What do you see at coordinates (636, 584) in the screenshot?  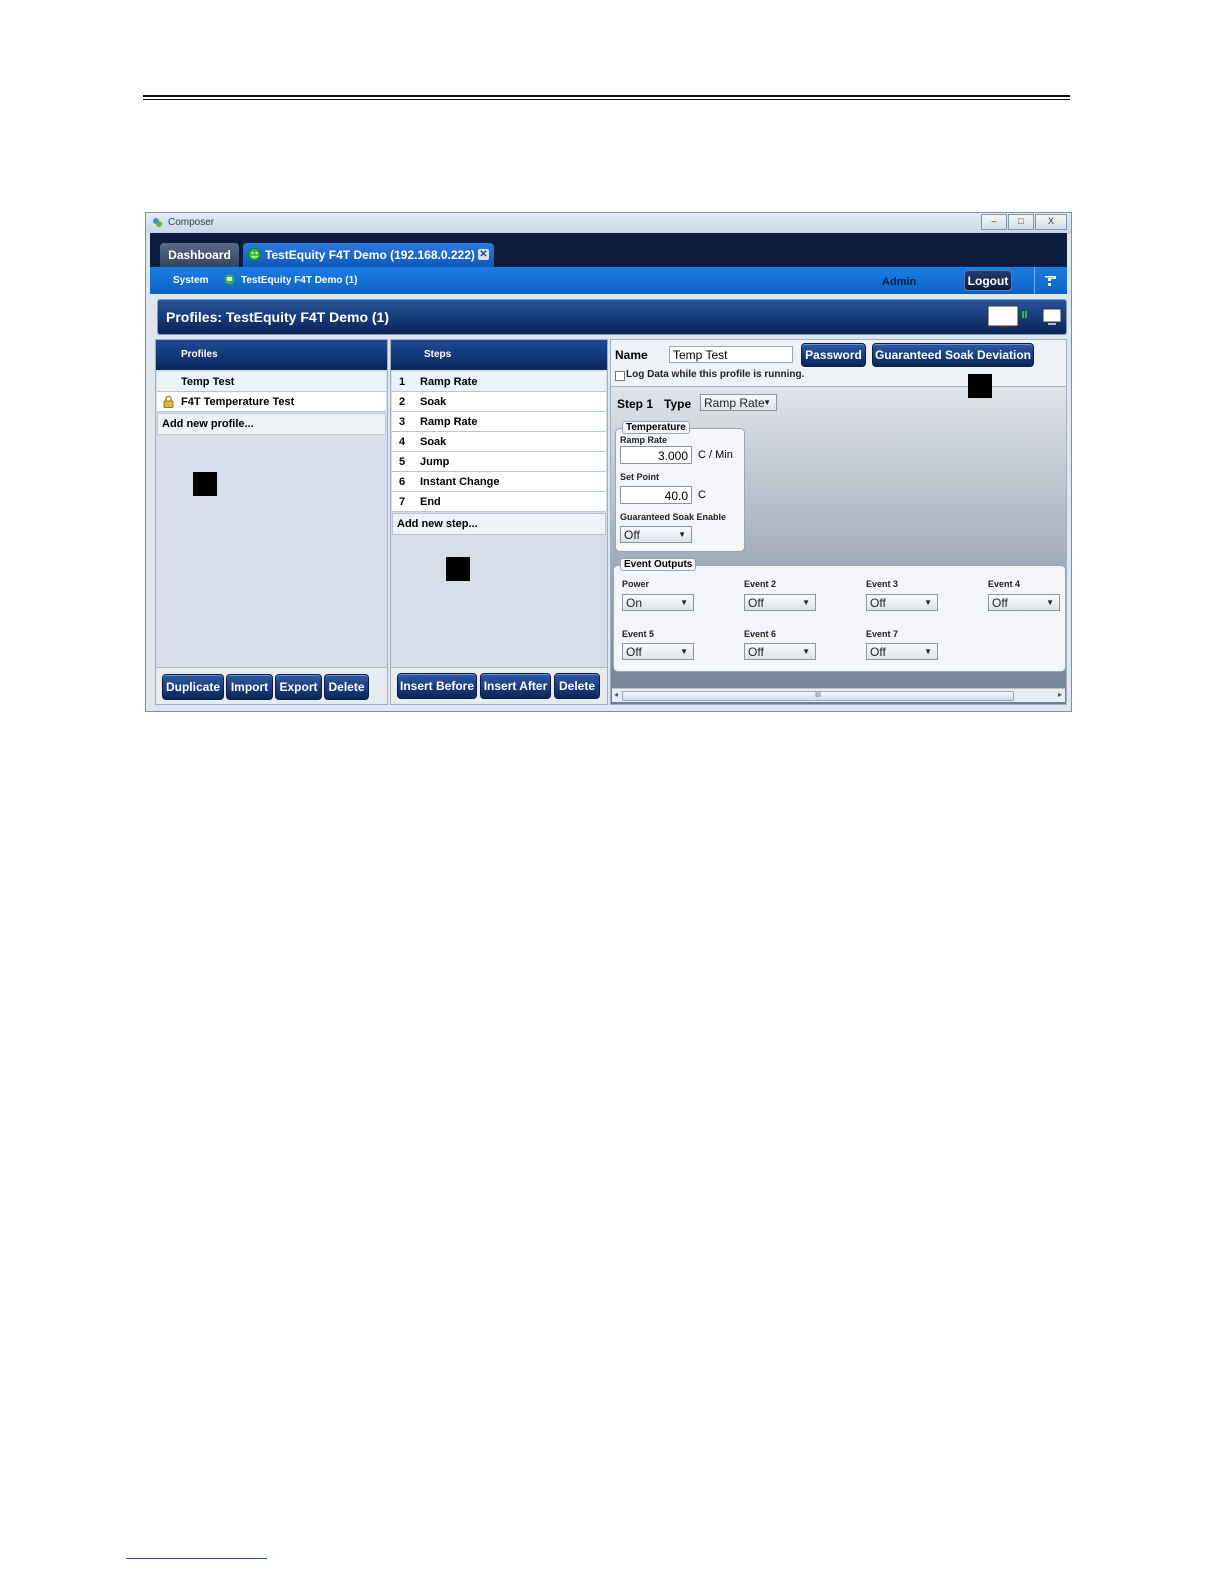 I see `power-label: Power` at bounding box center [636, 584].